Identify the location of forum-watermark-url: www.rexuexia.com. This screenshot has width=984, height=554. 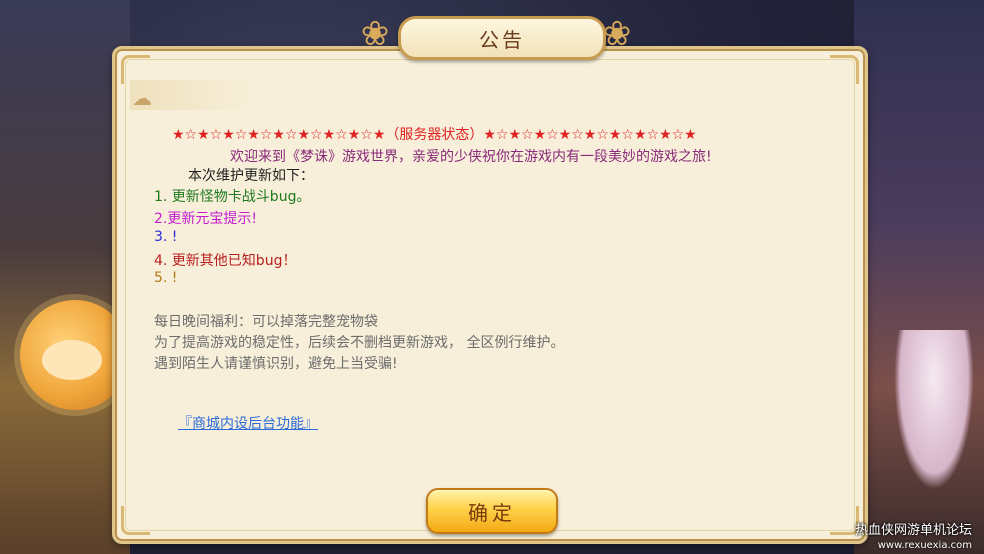
(924, 545).